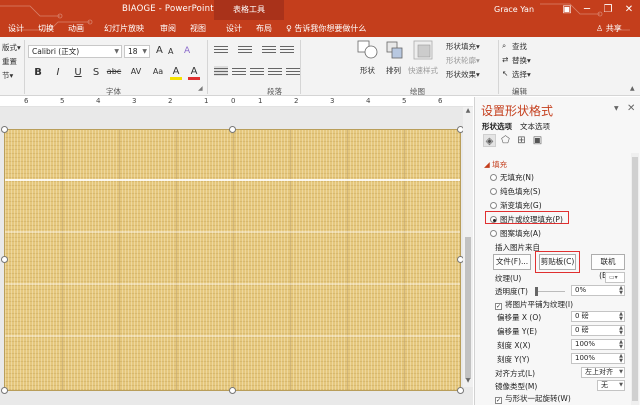 This screenshot has height=405, width=640. I want to click on tell-me-search: ♀ 告诉我你想要做什么, so click(326, 28).